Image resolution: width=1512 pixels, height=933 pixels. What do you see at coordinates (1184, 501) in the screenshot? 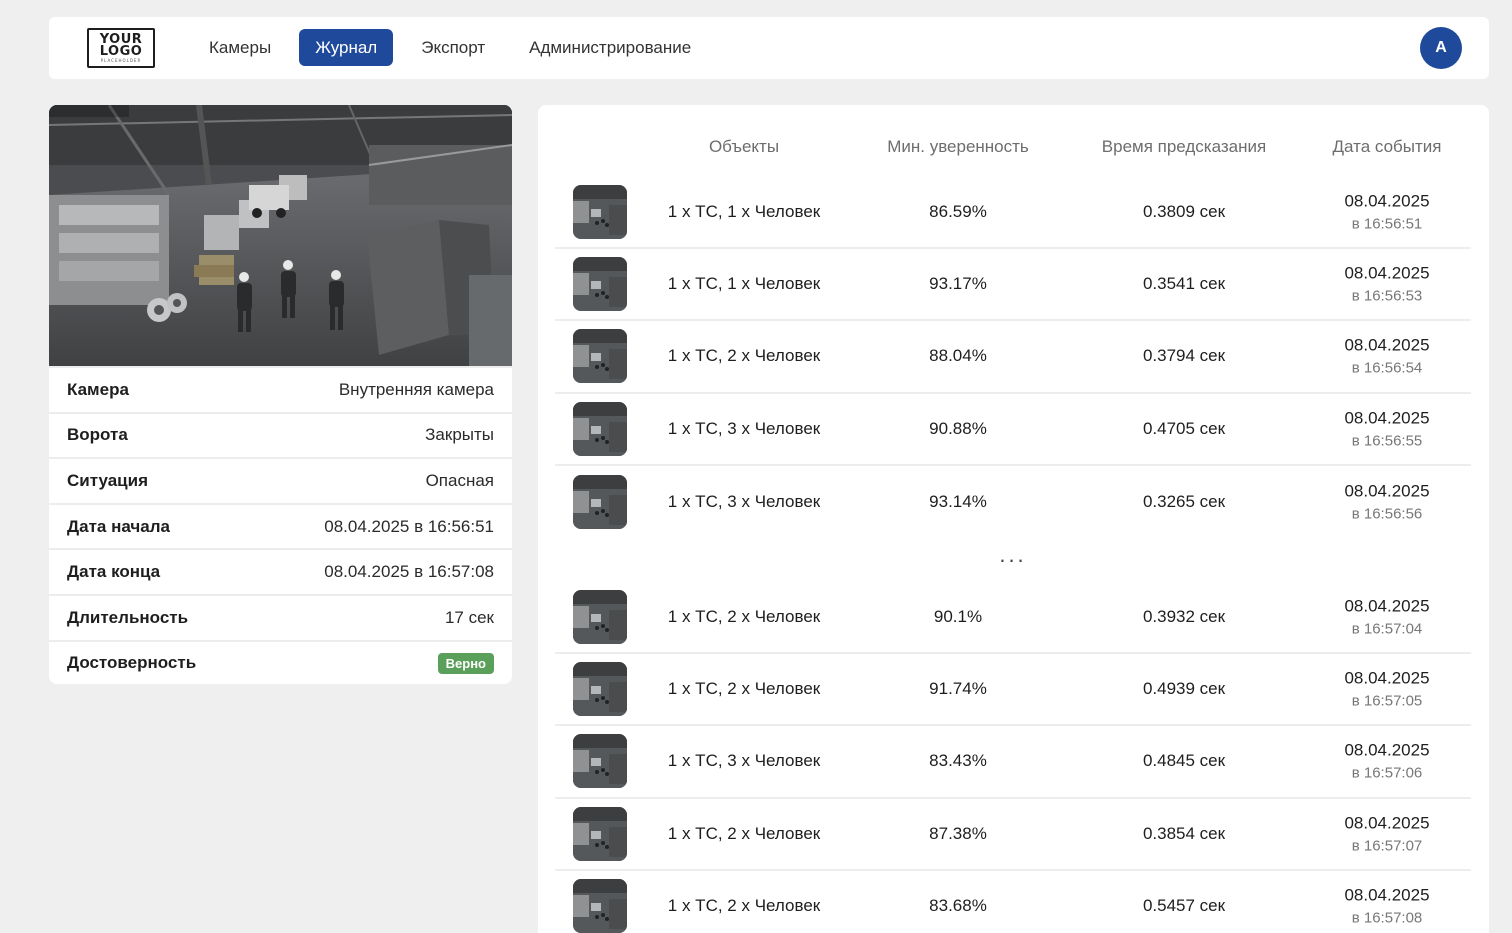
I see `cell-prediction-time: 0.3265 сек` at bounding box center [1184, 501].